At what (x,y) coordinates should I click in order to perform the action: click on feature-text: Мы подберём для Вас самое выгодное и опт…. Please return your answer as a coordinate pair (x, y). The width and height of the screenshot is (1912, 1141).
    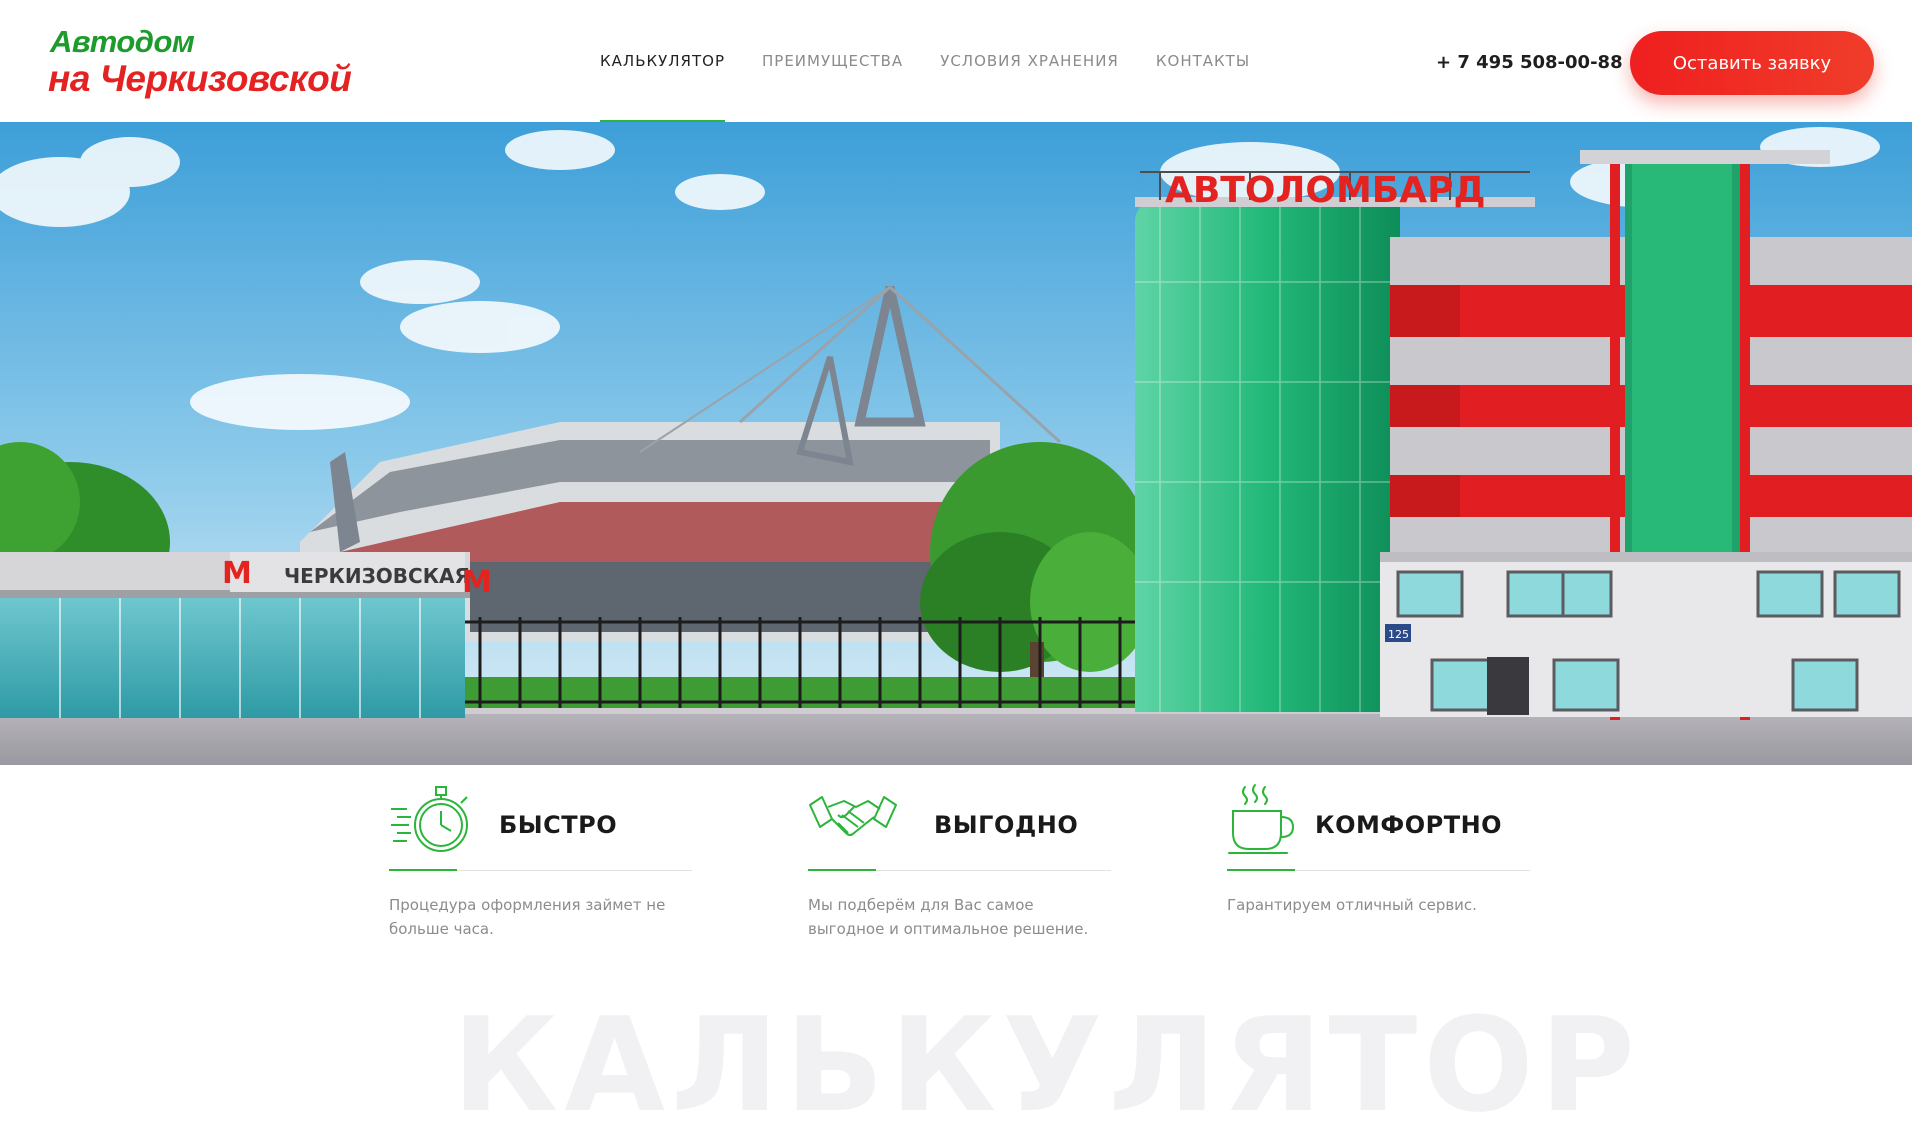
    Looking at the image, I should click on (948, 917).